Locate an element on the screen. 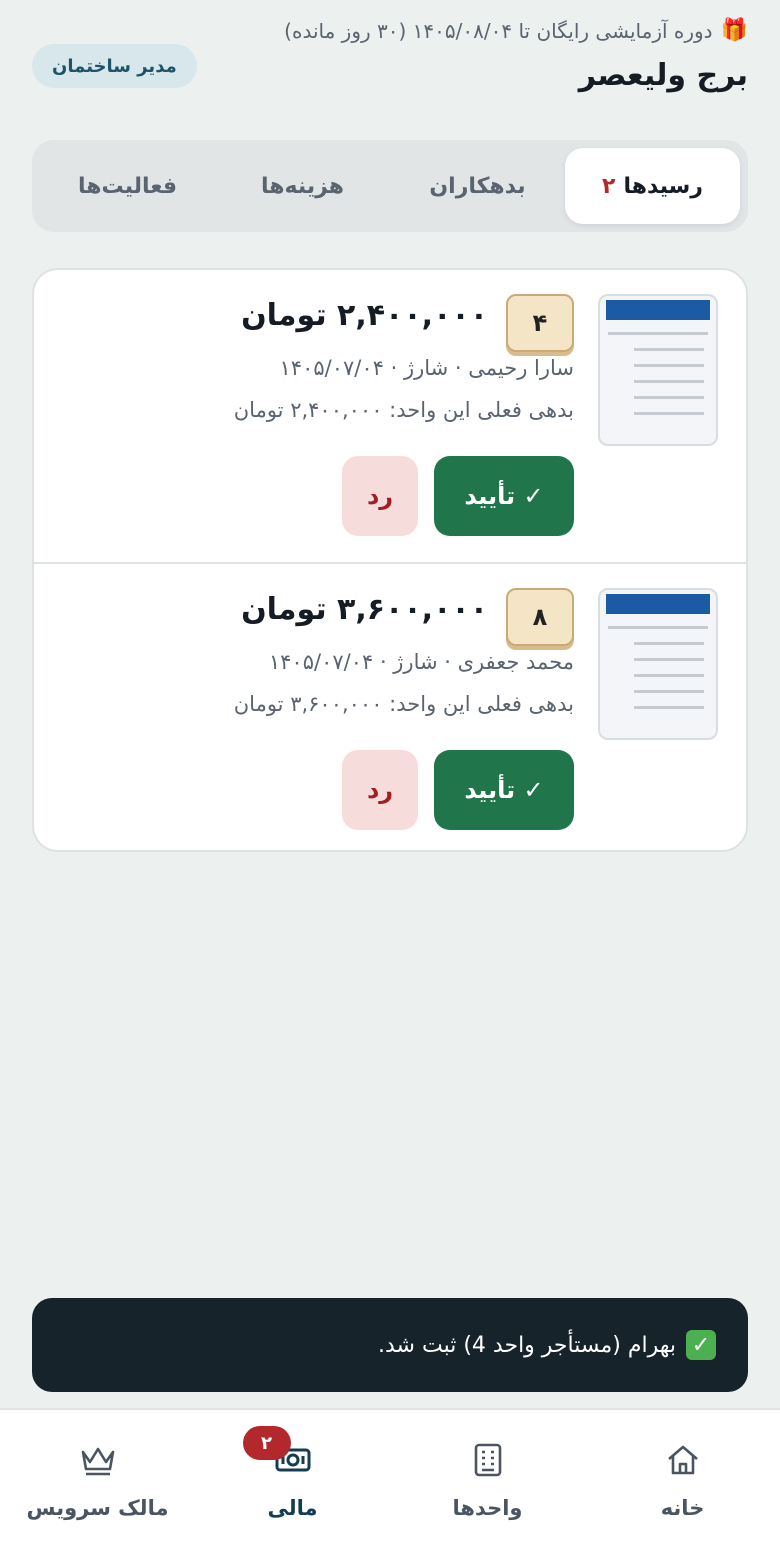 Image resolution: width=780 pixels, height=1560 pixels. role-badge: مدیر ساختمان is located at coordinates (114, 66).